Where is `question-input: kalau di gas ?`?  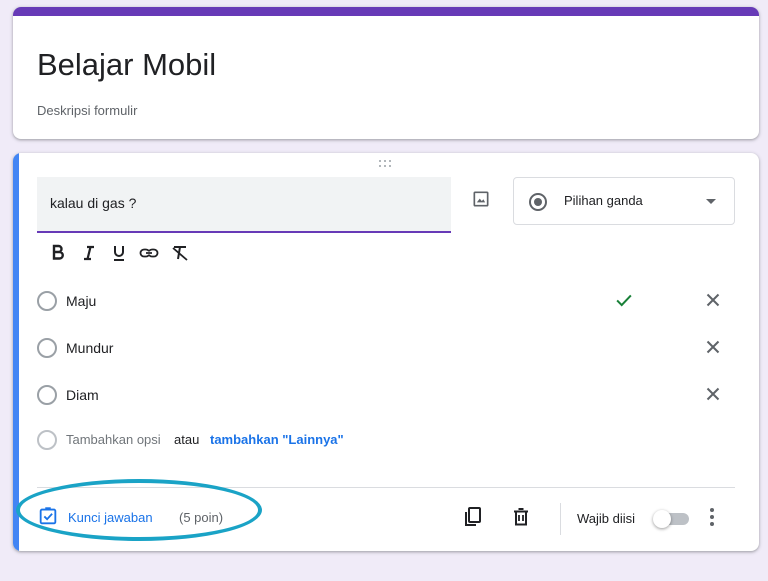
question-input: kalau di gas ? is located at coordinates (244, 205).